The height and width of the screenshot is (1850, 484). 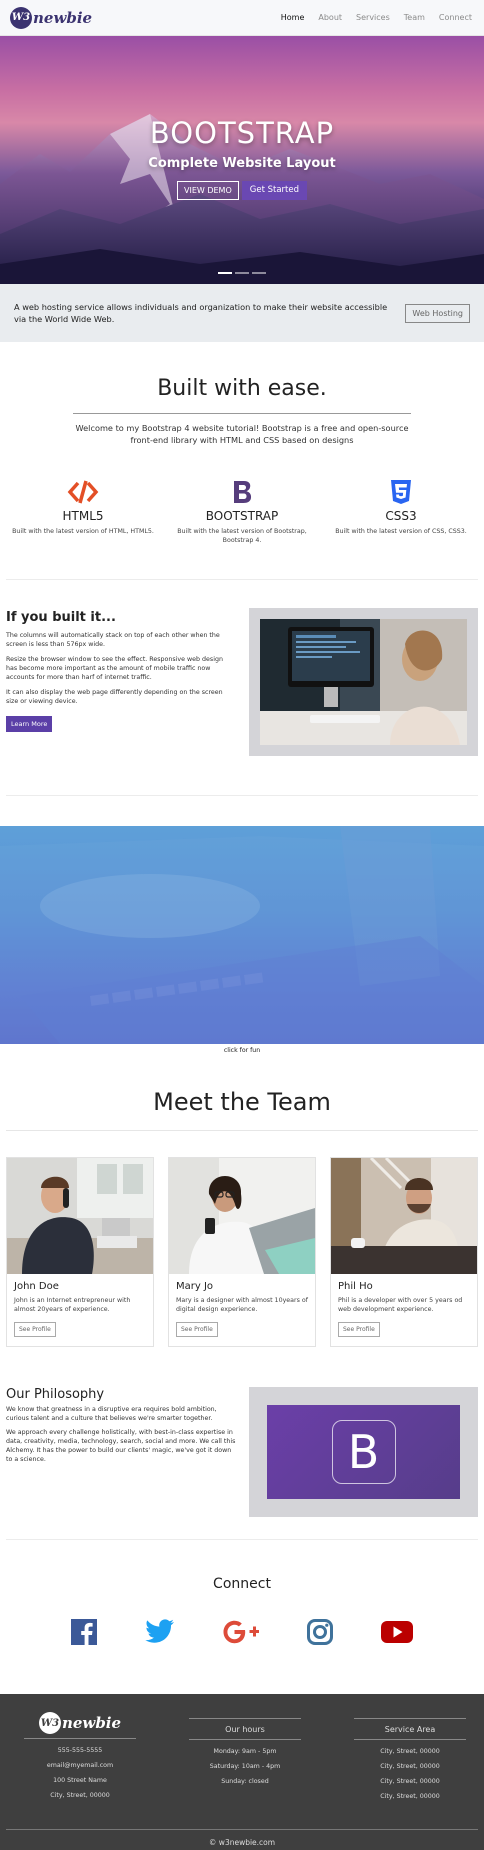 What do you see at coordinates (410, 1729) in the screenshot?
I see `footer-area-title: Service Area` at bounding box center [410, 1729].